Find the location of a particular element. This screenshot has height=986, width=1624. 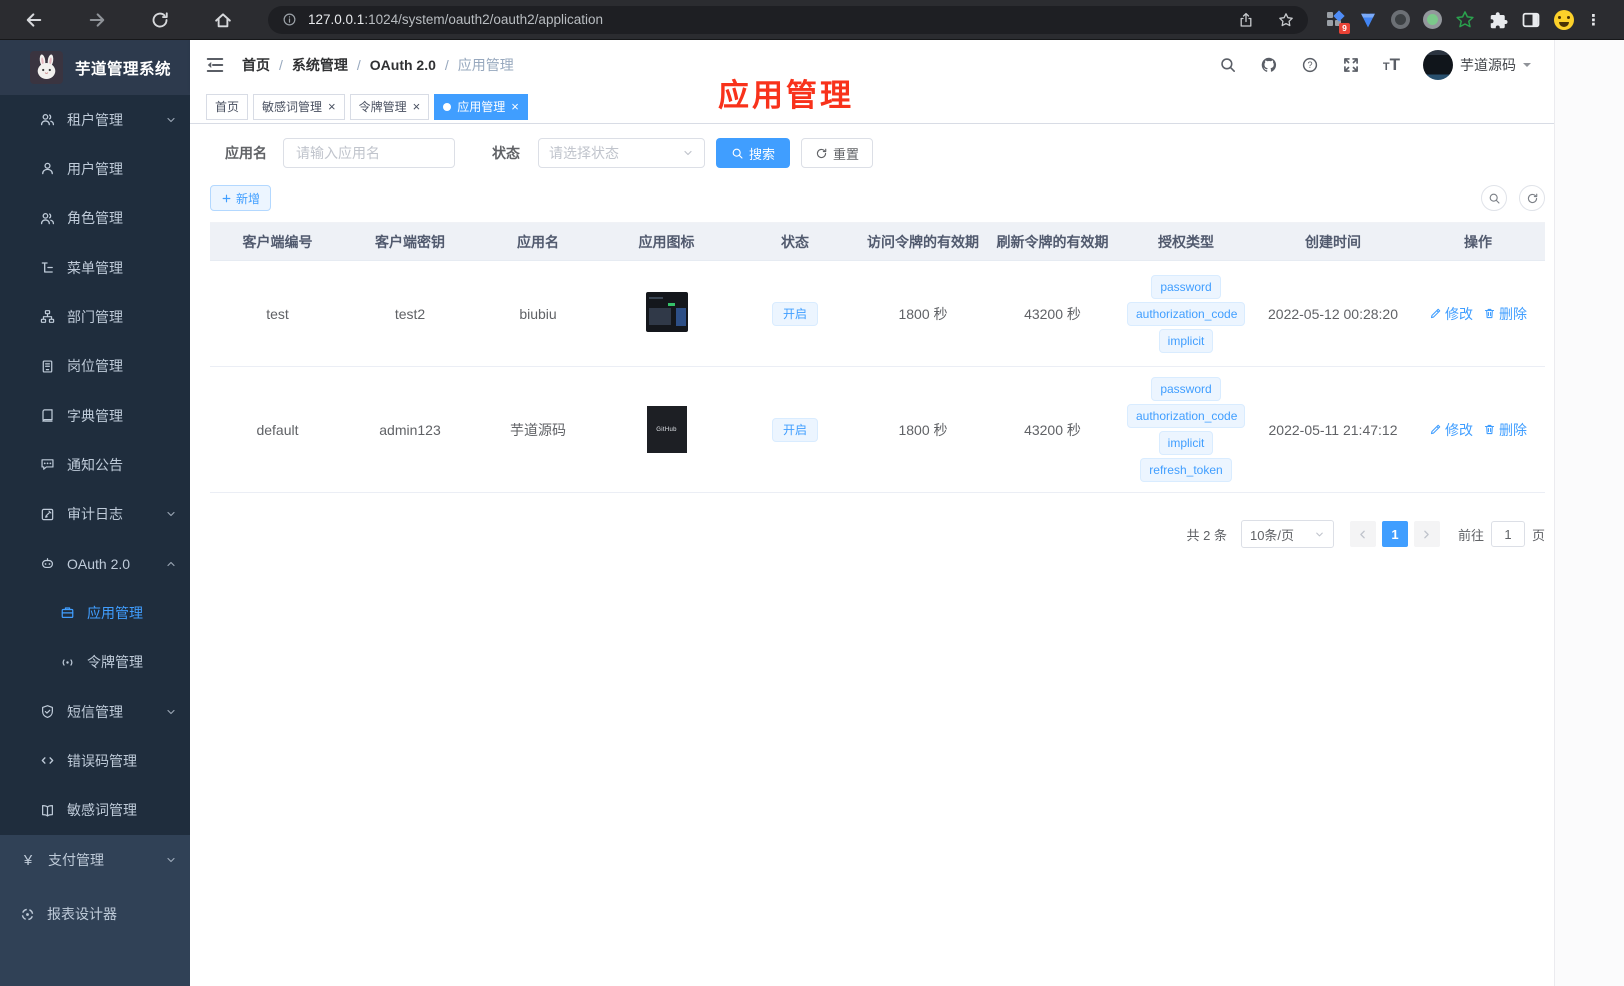

sidebar-item-oauth2-token: 令牌管理 is located at coordinates (95, 662).